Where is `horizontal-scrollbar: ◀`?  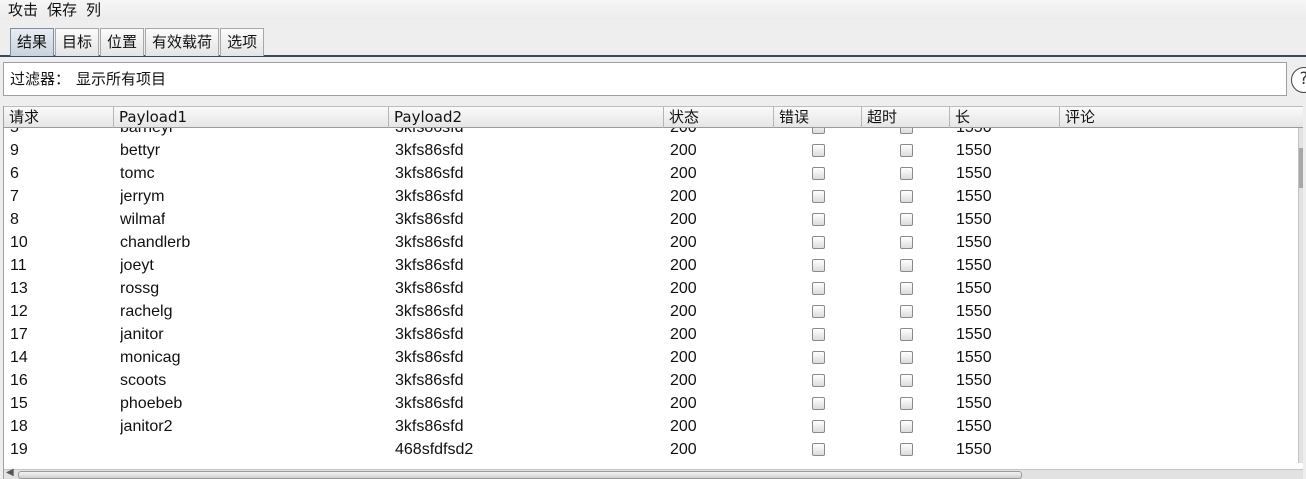
horizontal-scrollbar: ◀ is located at coordinates (653, 473).